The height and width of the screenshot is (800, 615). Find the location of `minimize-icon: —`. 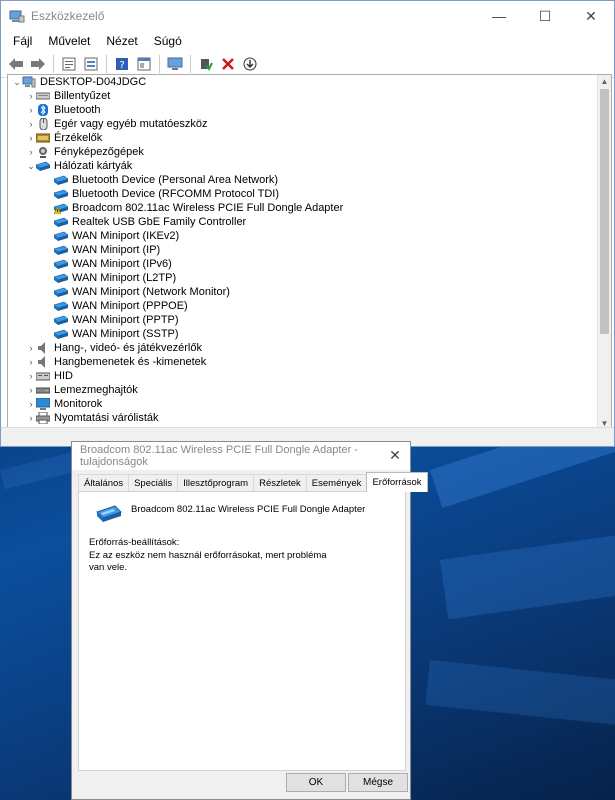

minimize-icon: — is located at coordinates (499, 16).